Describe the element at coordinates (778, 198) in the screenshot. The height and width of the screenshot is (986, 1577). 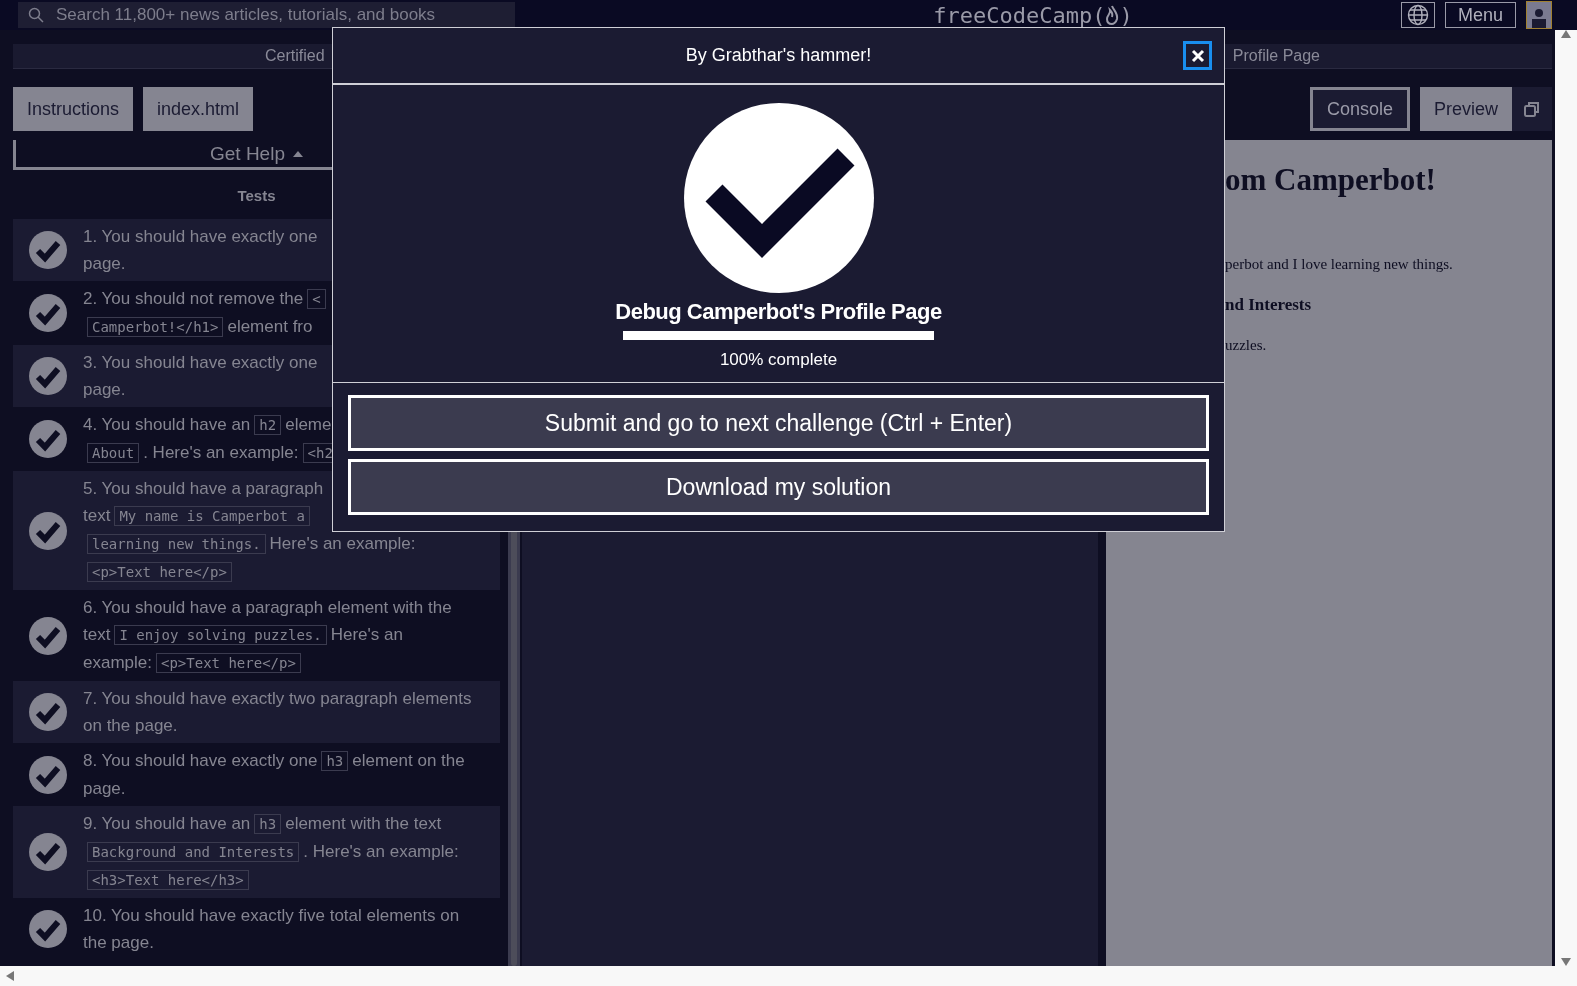
I see `check-circle-icon` at that location.